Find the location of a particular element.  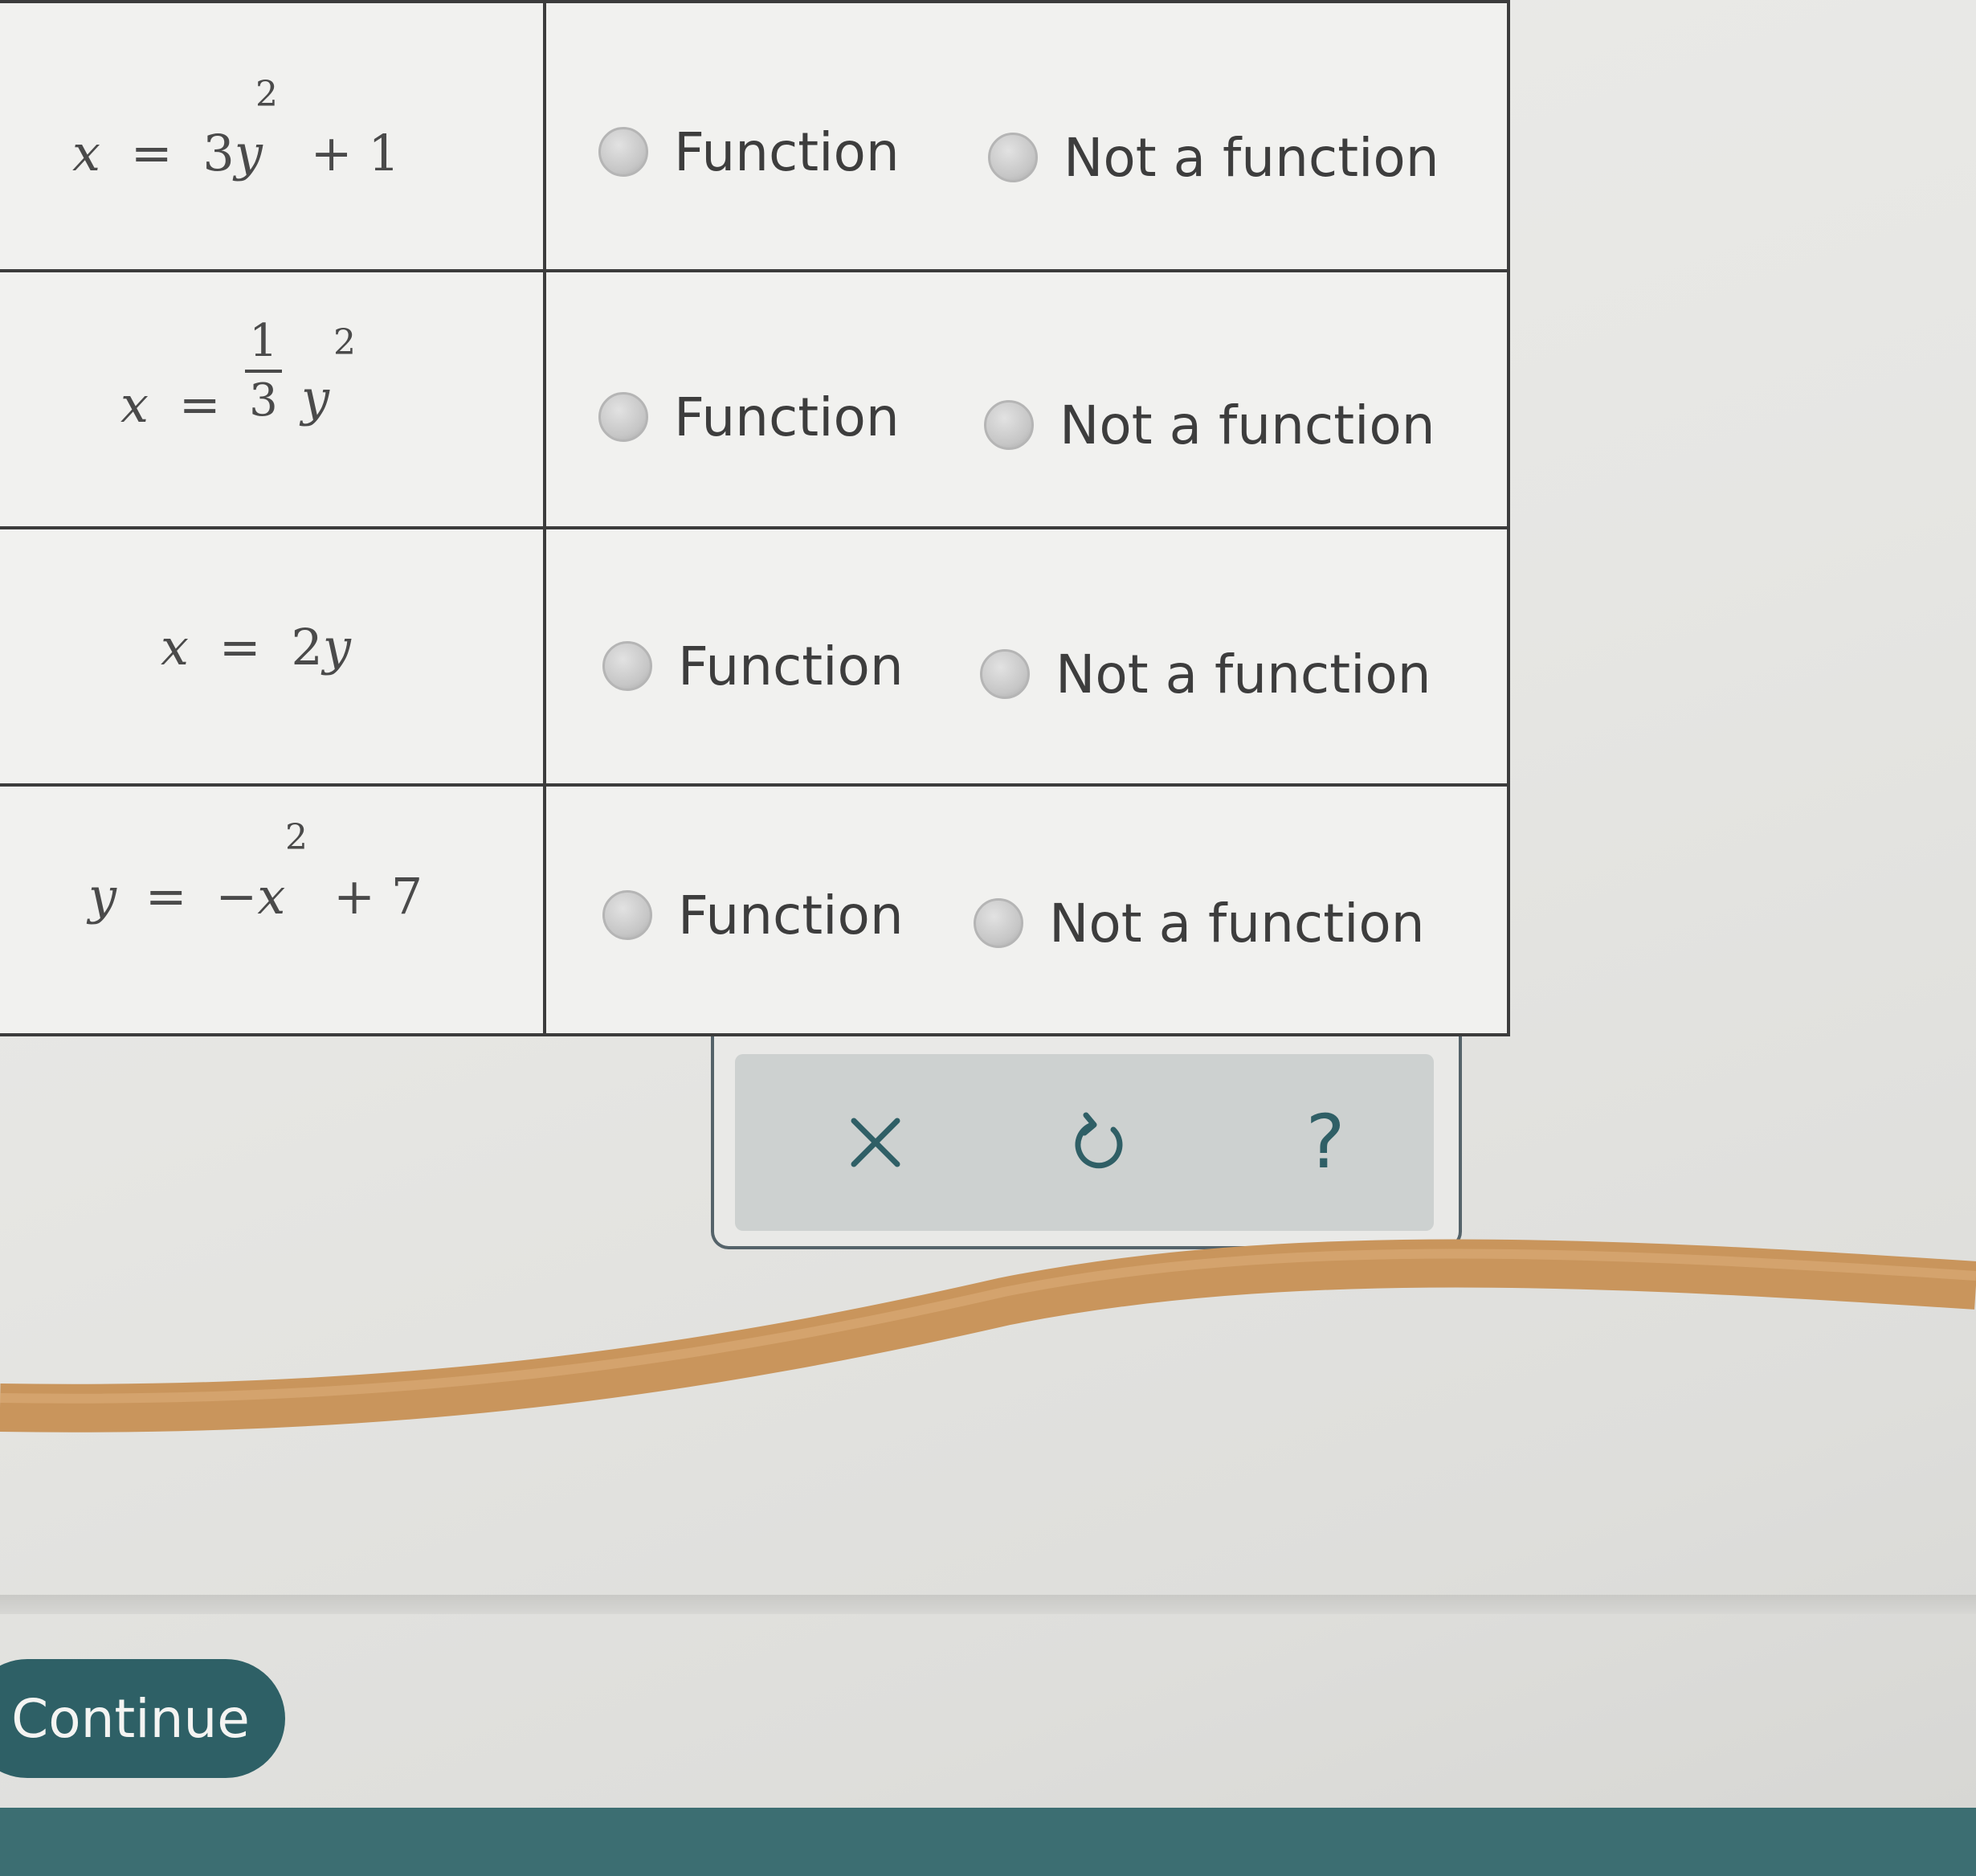

equation-cell: y = −x 2 + 7 is located at coordinates (273, 911).